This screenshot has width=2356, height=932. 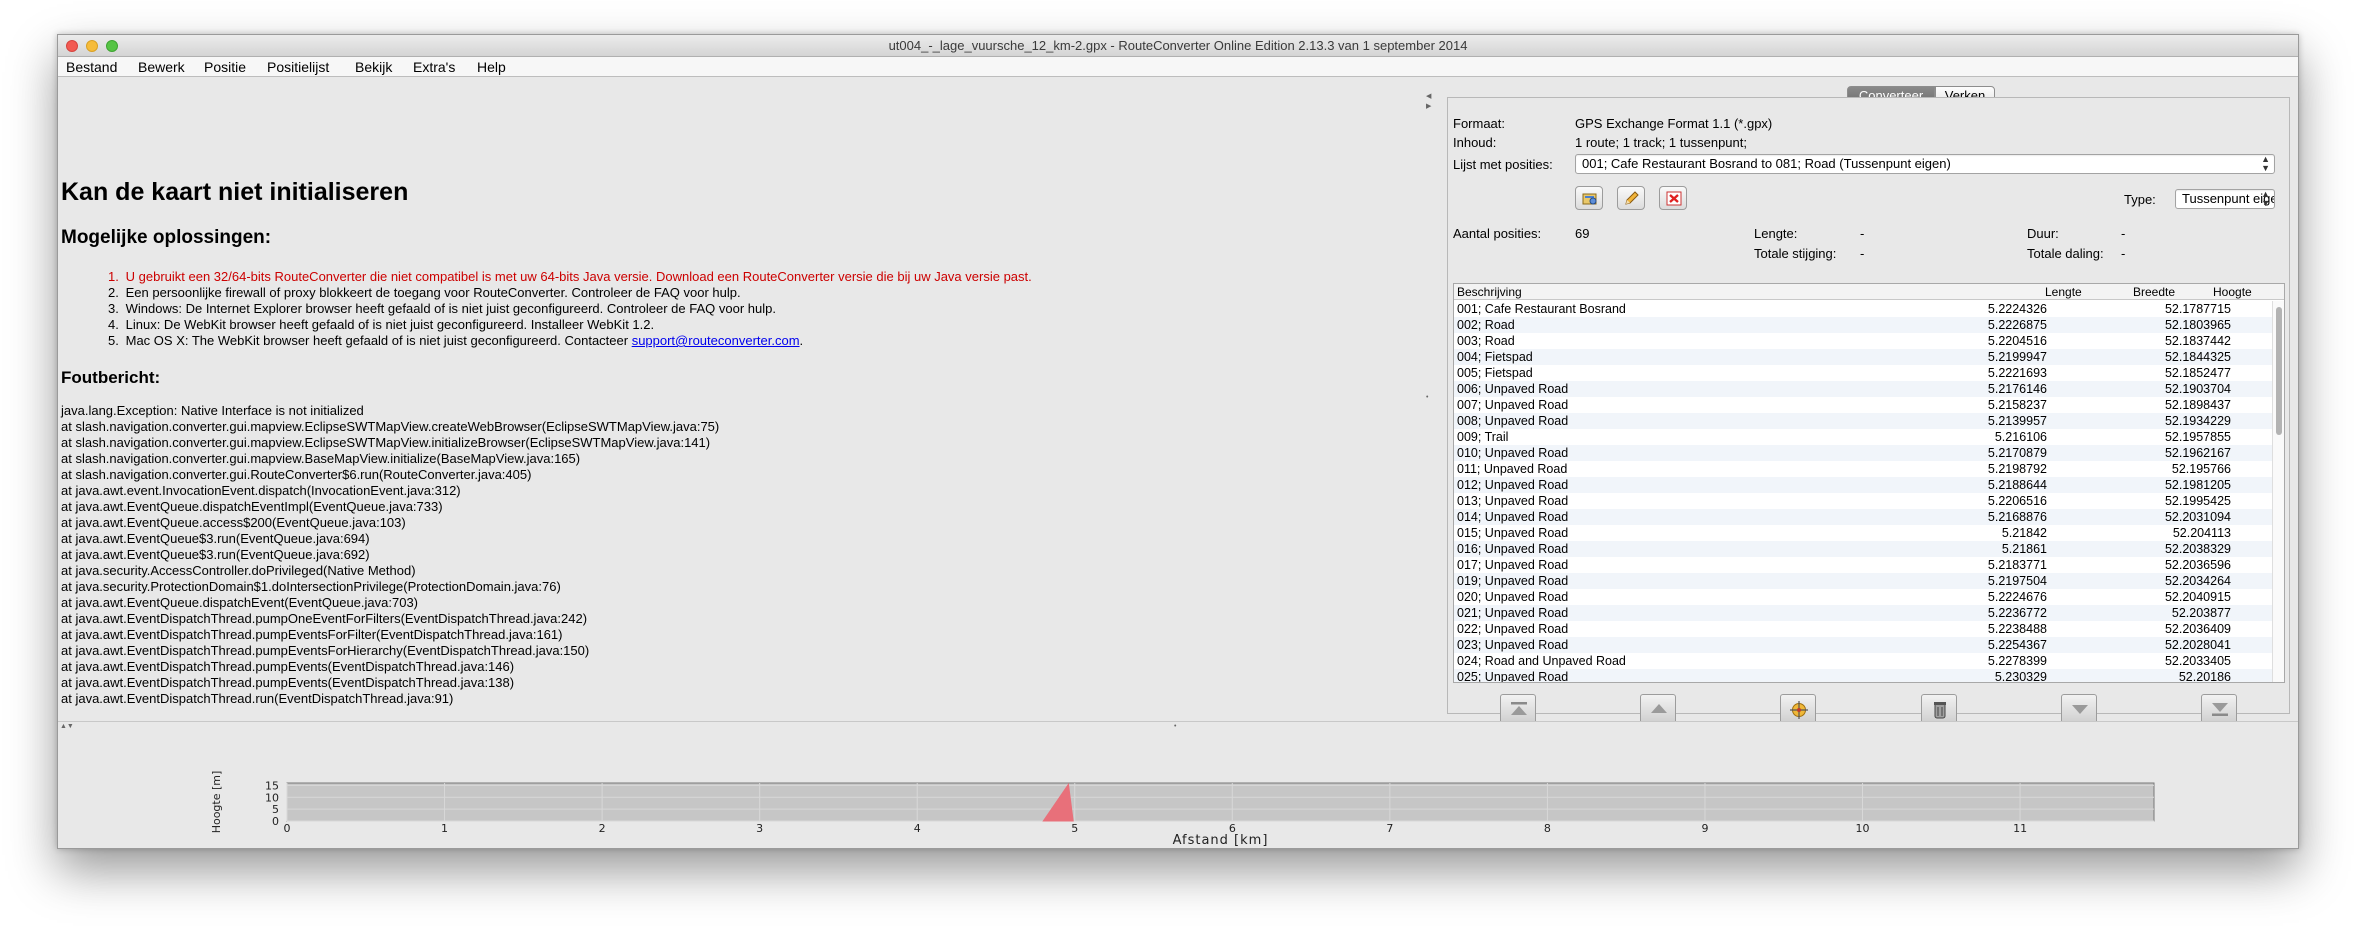 I want to click on move-down-button, so click(x=2079, y=709).